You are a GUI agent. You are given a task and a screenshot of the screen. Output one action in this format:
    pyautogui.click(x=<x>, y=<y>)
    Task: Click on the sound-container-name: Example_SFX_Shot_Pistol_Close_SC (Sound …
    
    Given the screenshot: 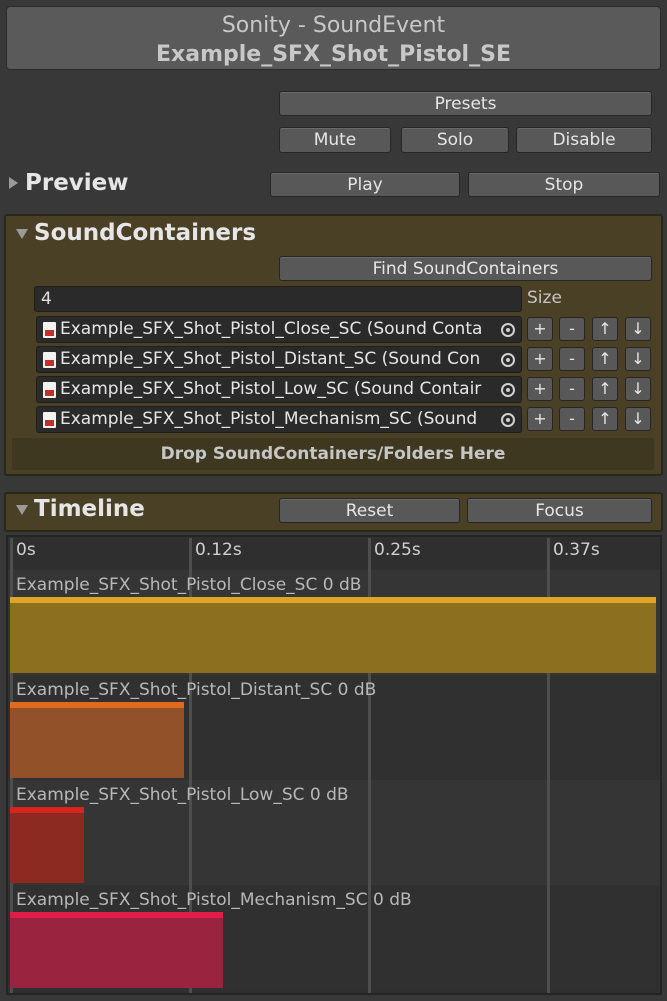 What is the action you would take?
    pyautogui.click(x=271, y=329)
    